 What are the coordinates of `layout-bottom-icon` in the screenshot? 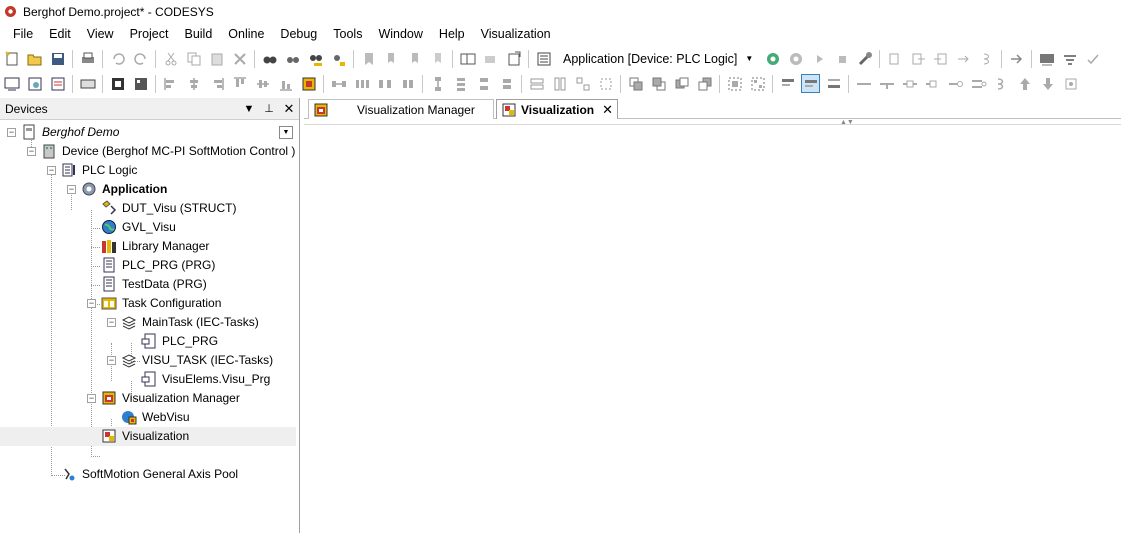 It's located at (833, 83).